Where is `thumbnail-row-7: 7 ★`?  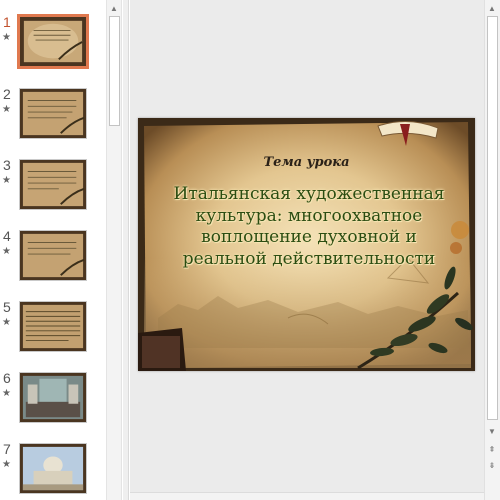
thumbnail-row-7: 7 ★ is located at coordinates (52, 470).